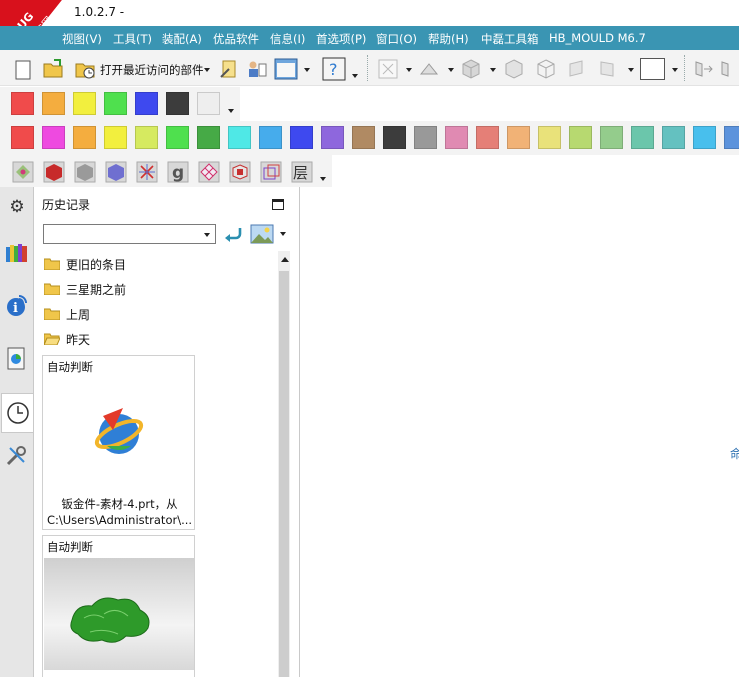 The image size is (739, 677). What do you see at coordinates (147, 172) in the screenshot?
I see `delete-datum-icon` at bounding box center [147, 172].